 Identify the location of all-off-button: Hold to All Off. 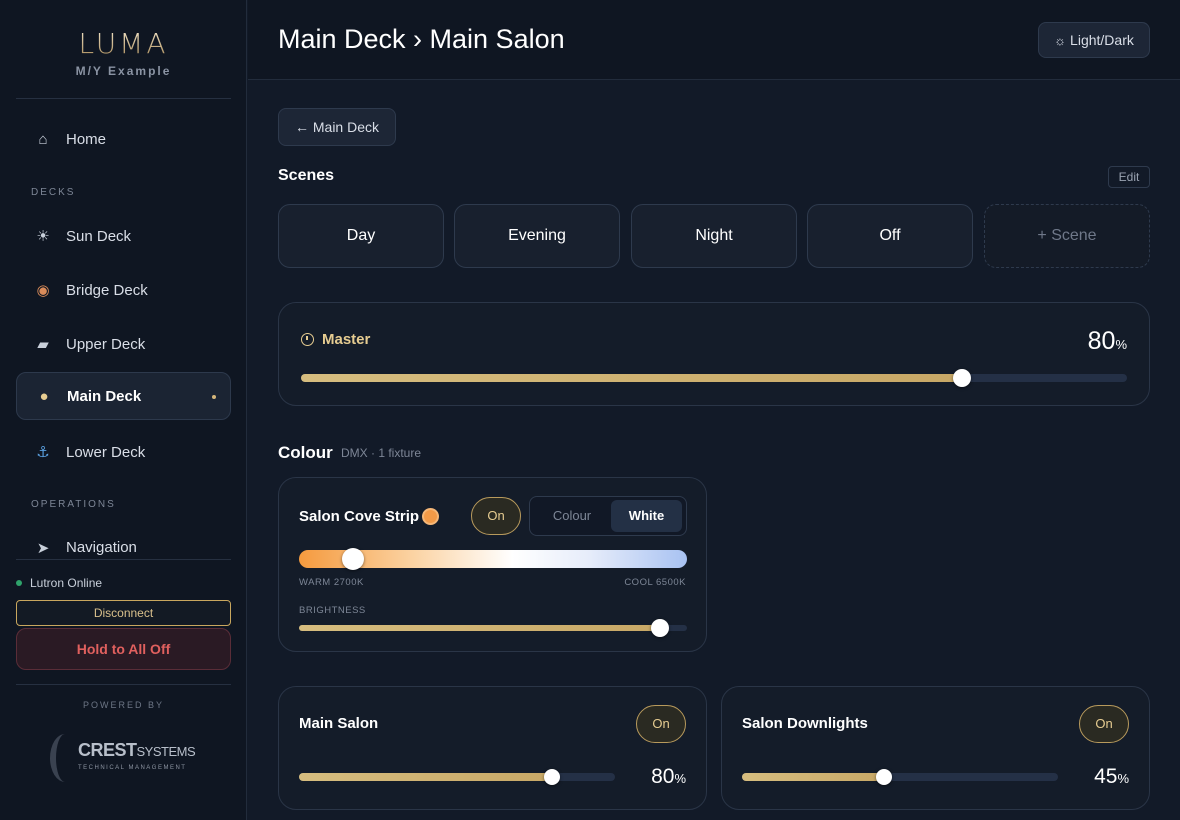
(123, 649).